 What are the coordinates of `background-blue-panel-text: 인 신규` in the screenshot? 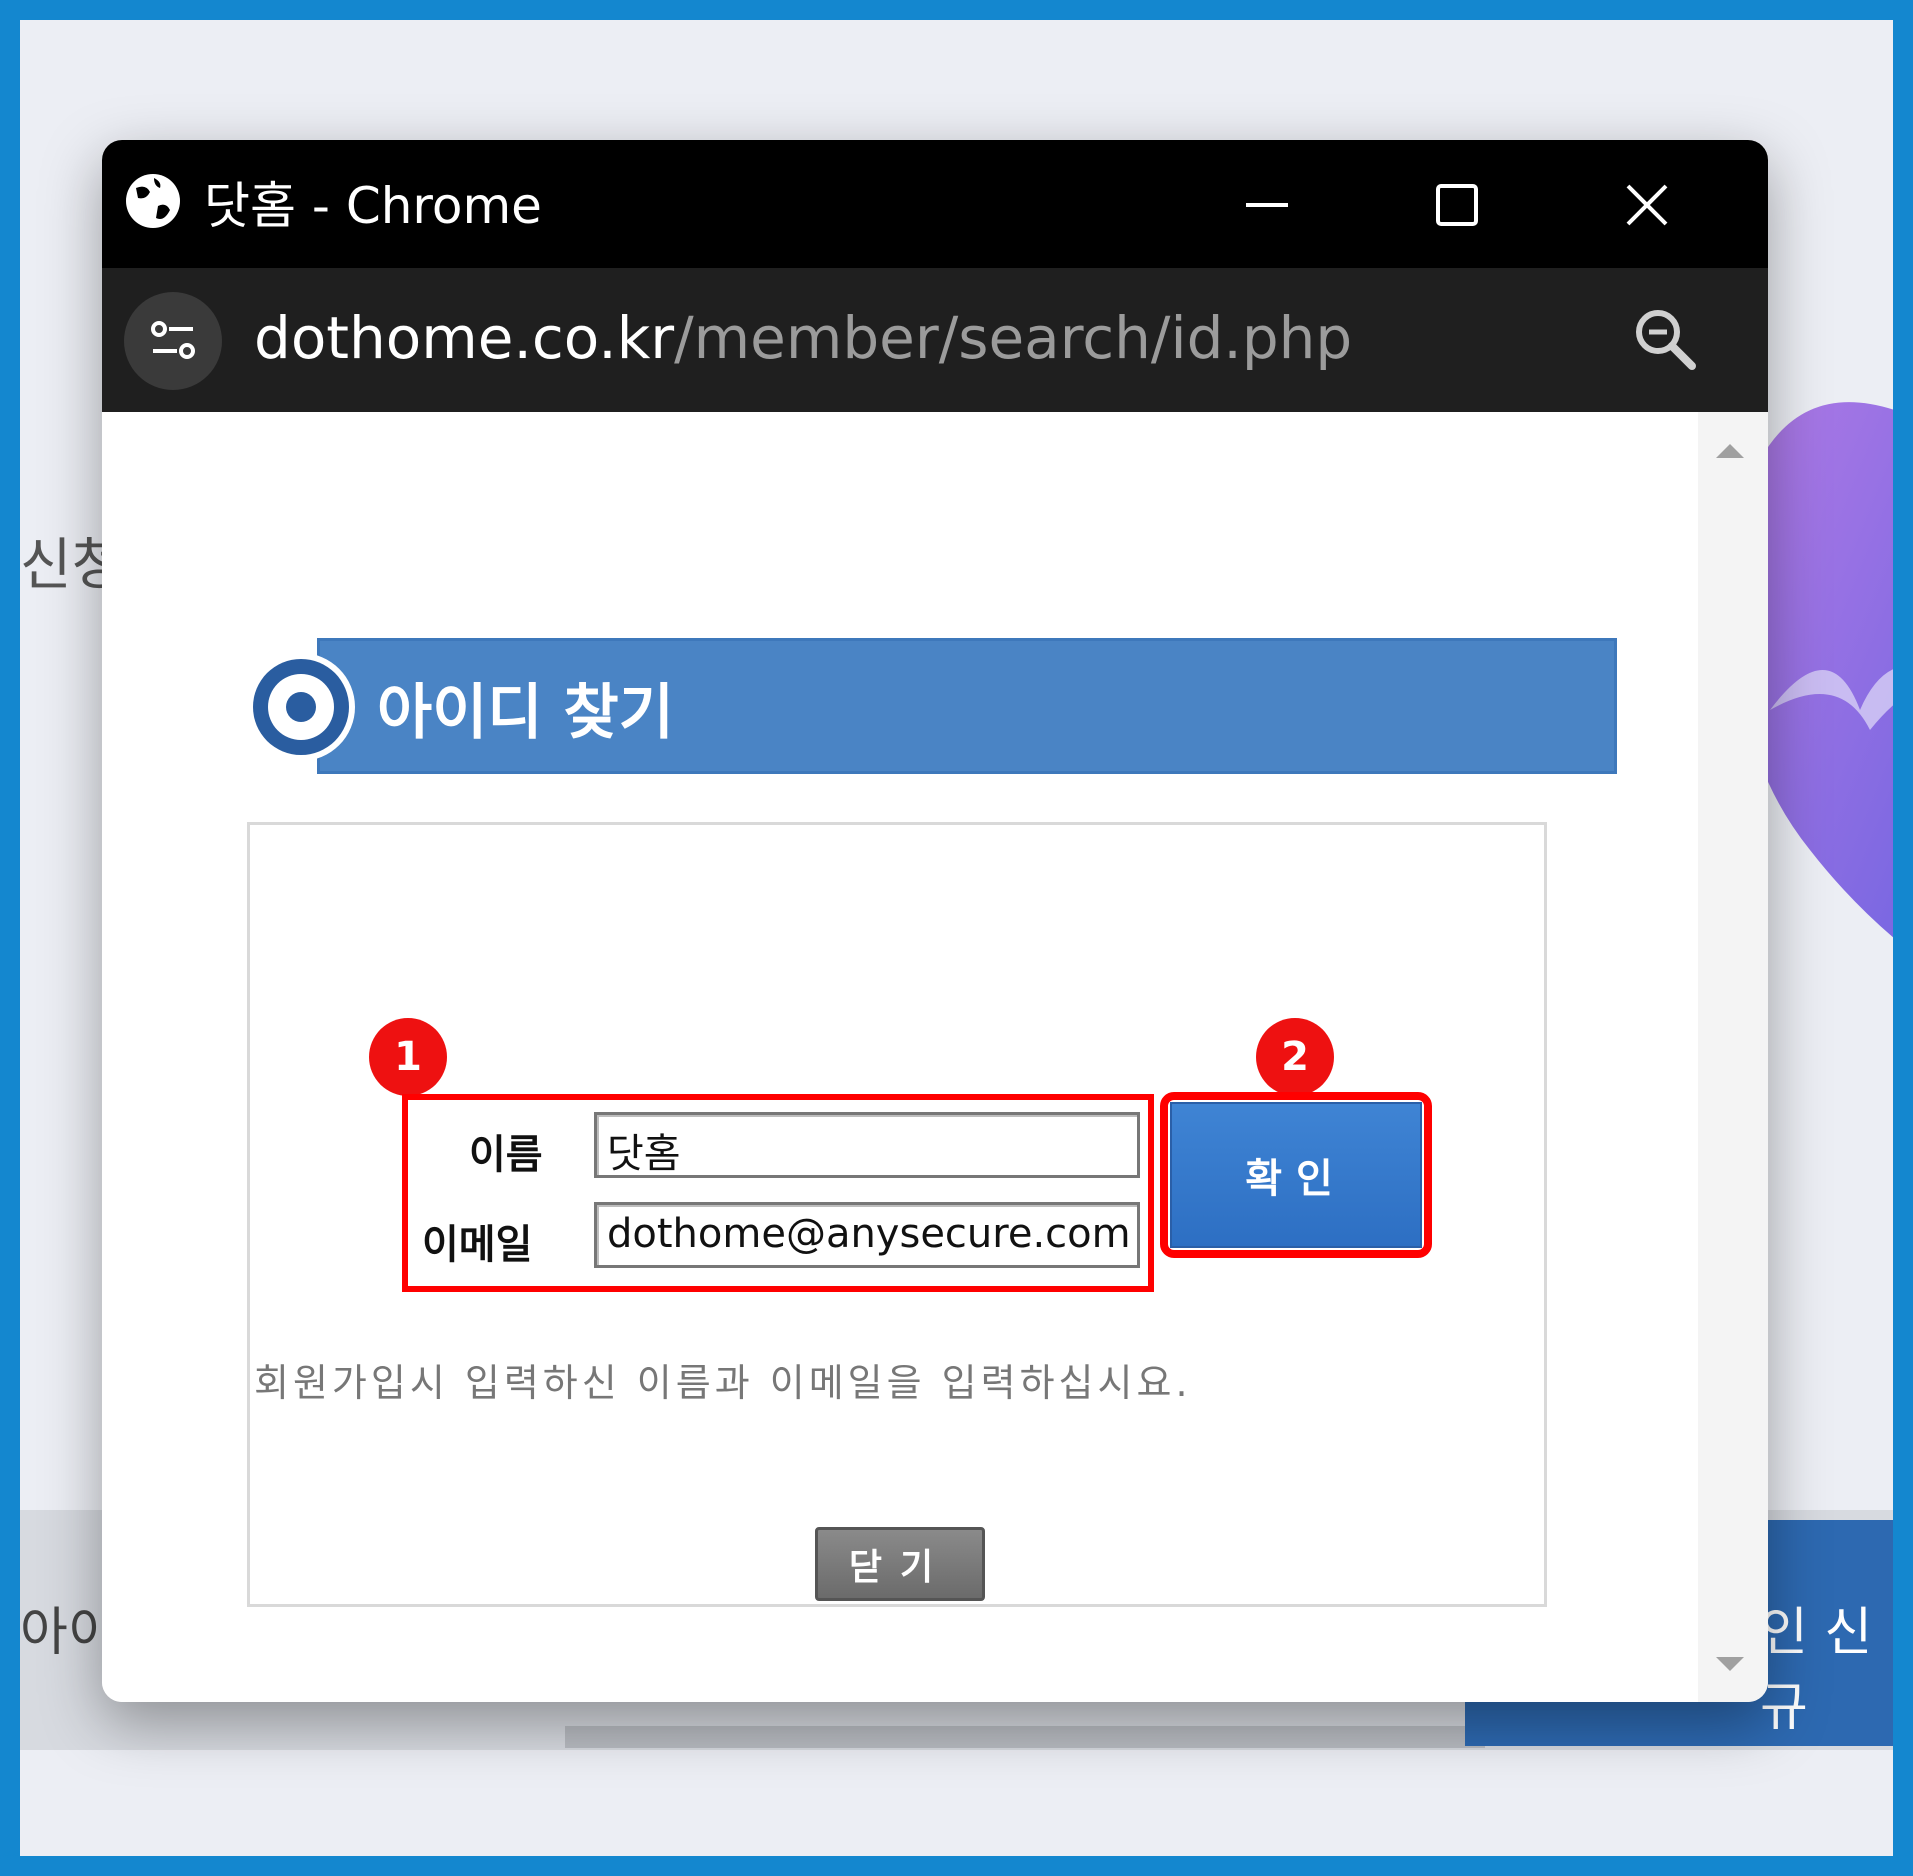 It's located at (1816, 1670).